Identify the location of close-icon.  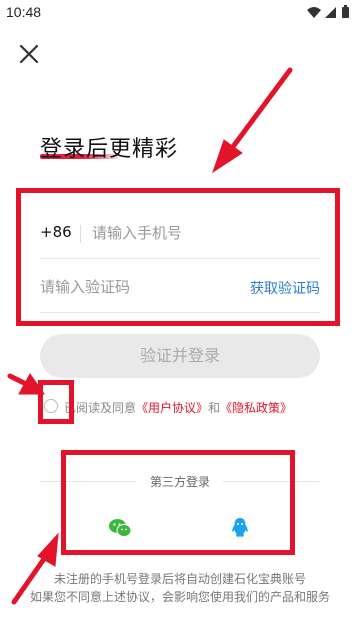
(29, 54).